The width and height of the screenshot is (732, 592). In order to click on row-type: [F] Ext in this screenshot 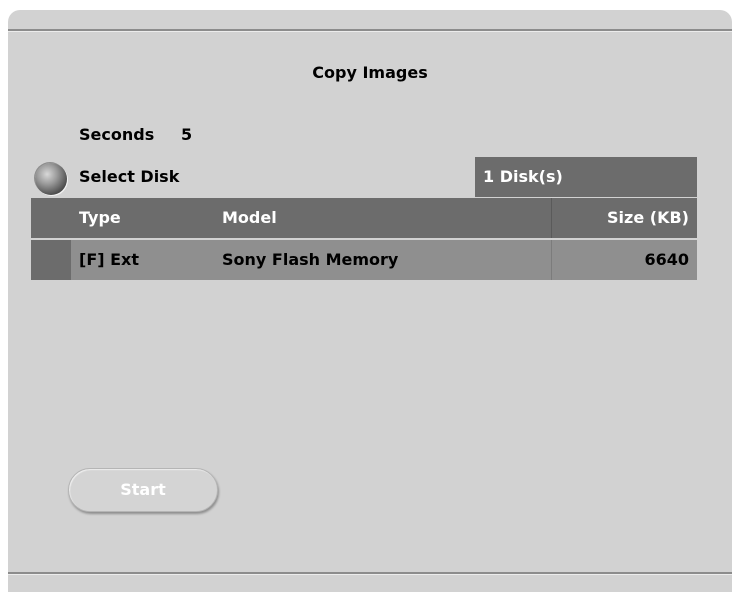, I will do `click(144, 260)`.